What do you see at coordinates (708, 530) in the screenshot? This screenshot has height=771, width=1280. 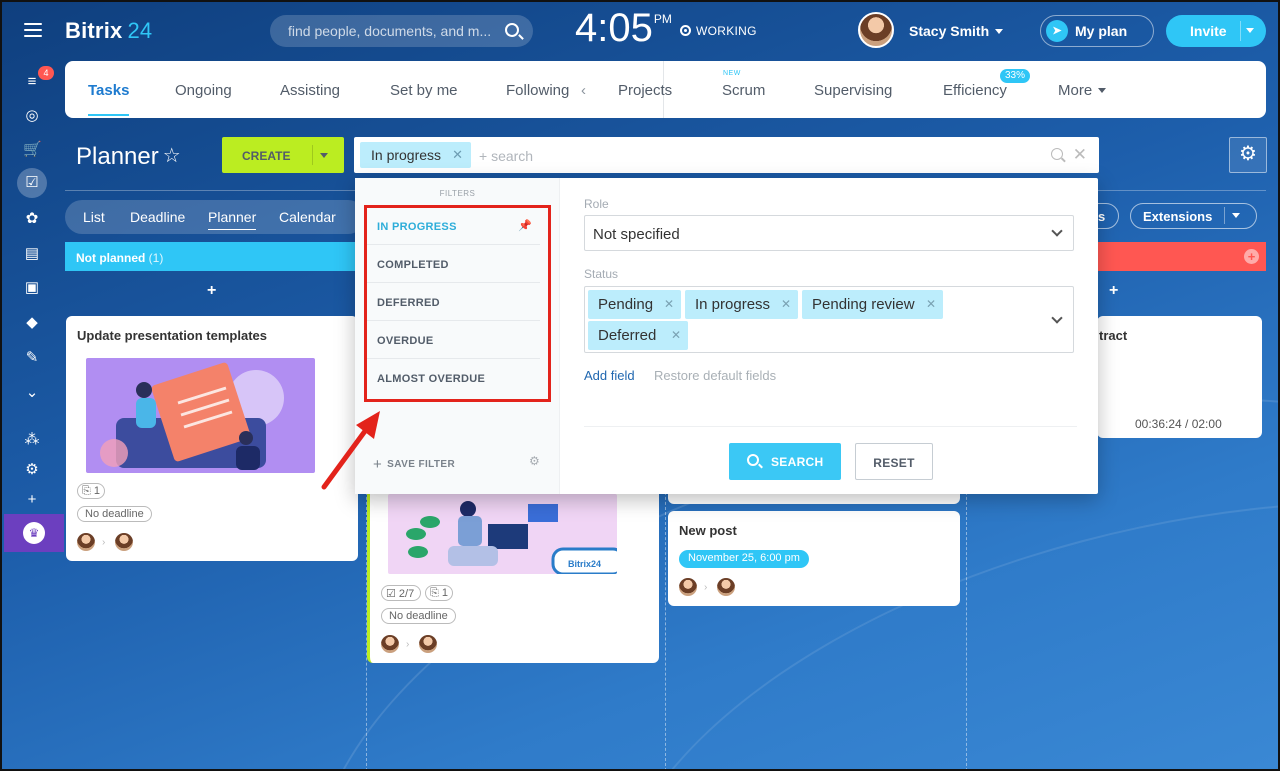 I see `task-title: New post` at bounding box center [708, 530].